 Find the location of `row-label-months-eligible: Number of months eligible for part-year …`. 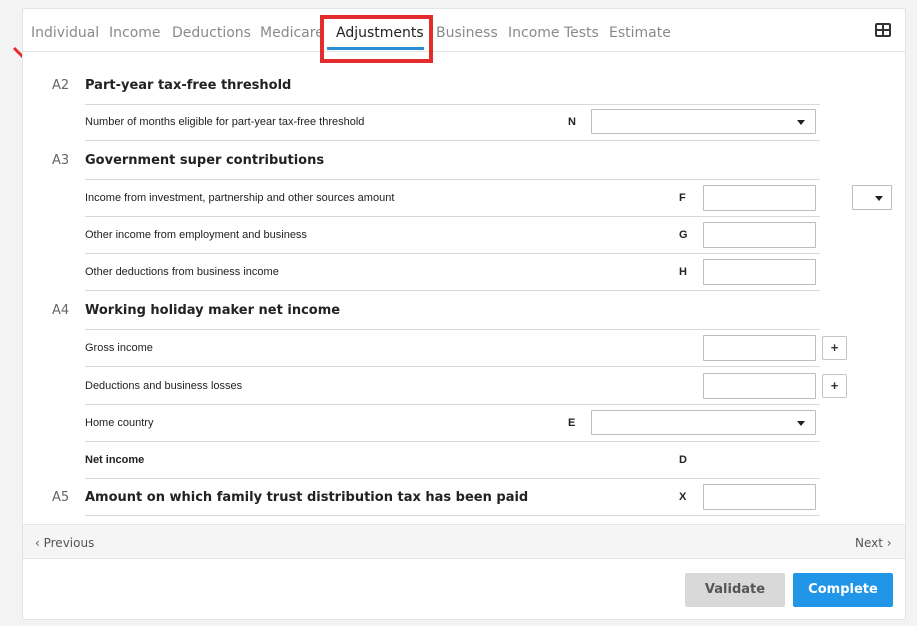

row-label-months-eligible: Number of months eligible for part-year … is located at coordinates (225, 122).